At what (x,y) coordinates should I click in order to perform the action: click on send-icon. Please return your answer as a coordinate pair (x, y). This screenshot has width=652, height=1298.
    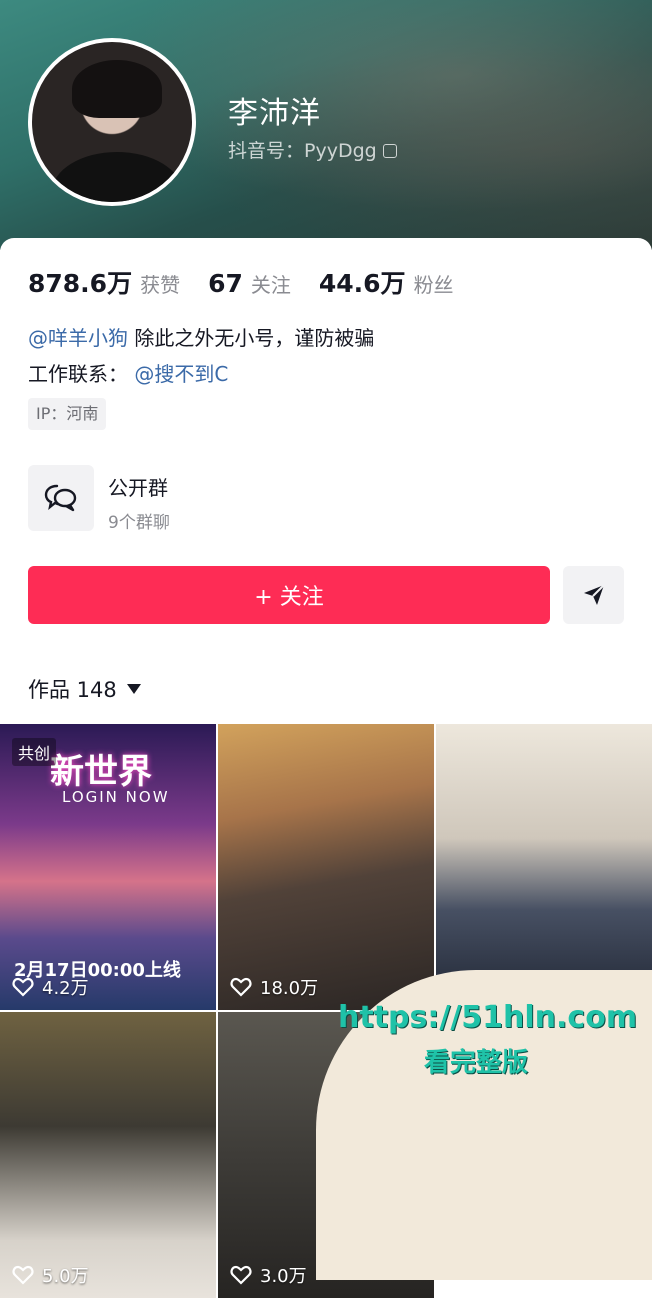
    Looking at the image, I should click on (594, 594).